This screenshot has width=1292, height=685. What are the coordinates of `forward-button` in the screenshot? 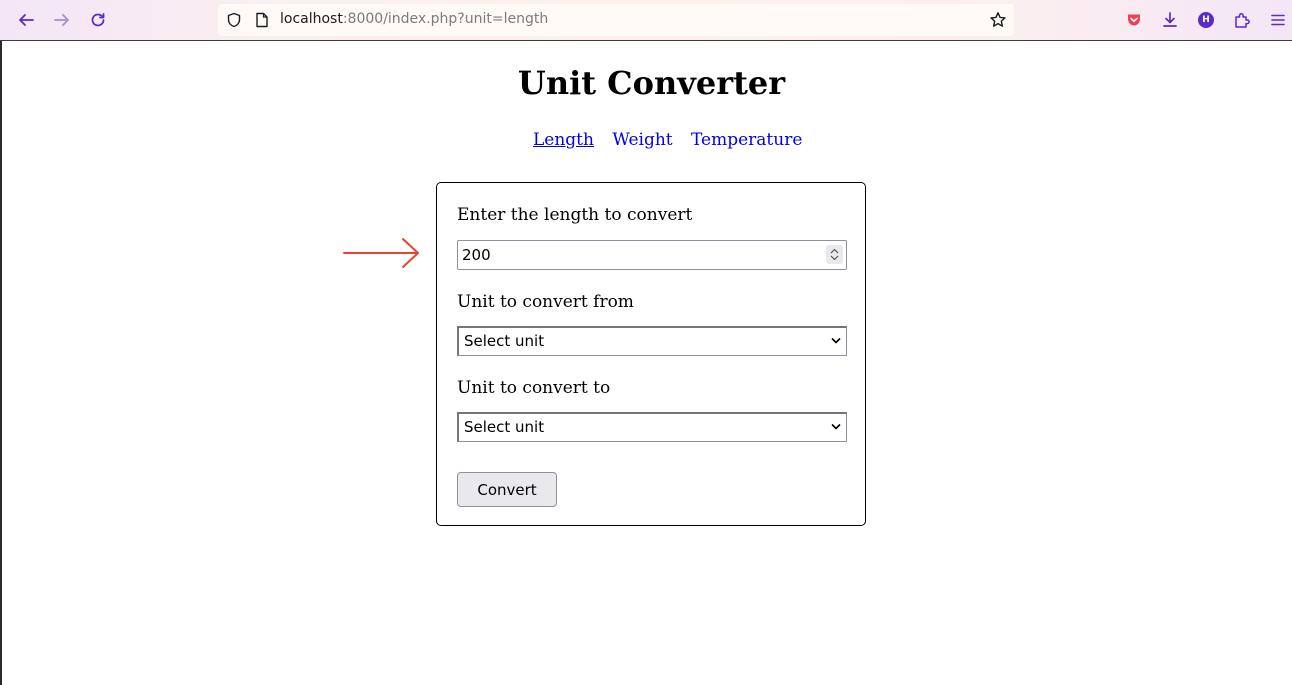 It's located at (62, 20).